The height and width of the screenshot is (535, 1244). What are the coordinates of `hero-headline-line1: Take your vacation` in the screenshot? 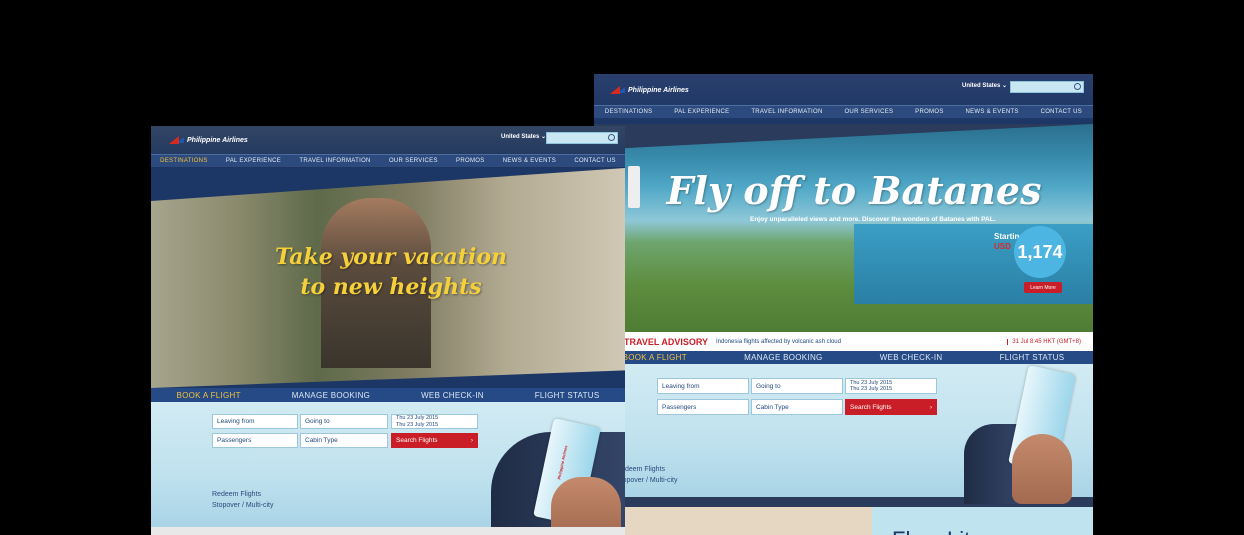 It's located at (391, 257).